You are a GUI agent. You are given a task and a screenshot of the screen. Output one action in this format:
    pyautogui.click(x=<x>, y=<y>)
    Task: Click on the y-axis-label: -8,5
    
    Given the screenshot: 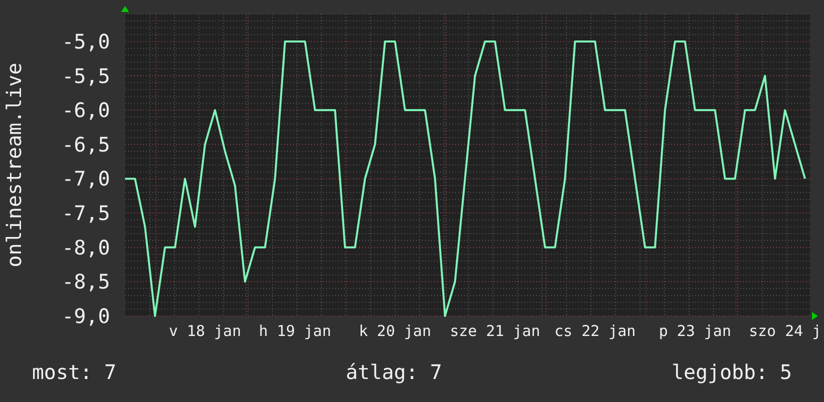 What is the action you would take?
    pyautogui.click(x=86, y=282)
    